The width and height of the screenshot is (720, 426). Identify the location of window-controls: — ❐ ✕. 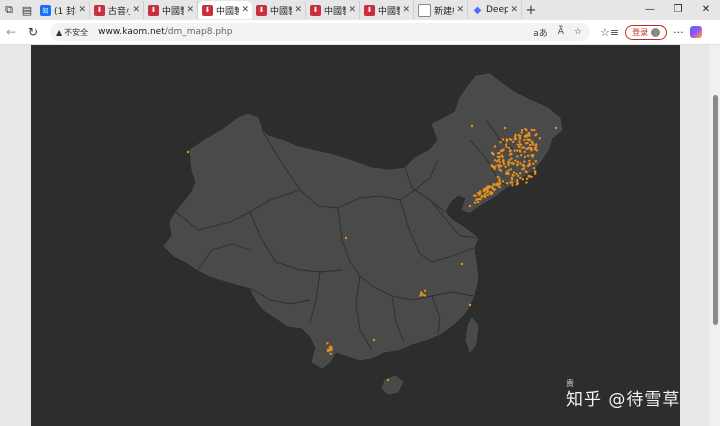
(678, 10).